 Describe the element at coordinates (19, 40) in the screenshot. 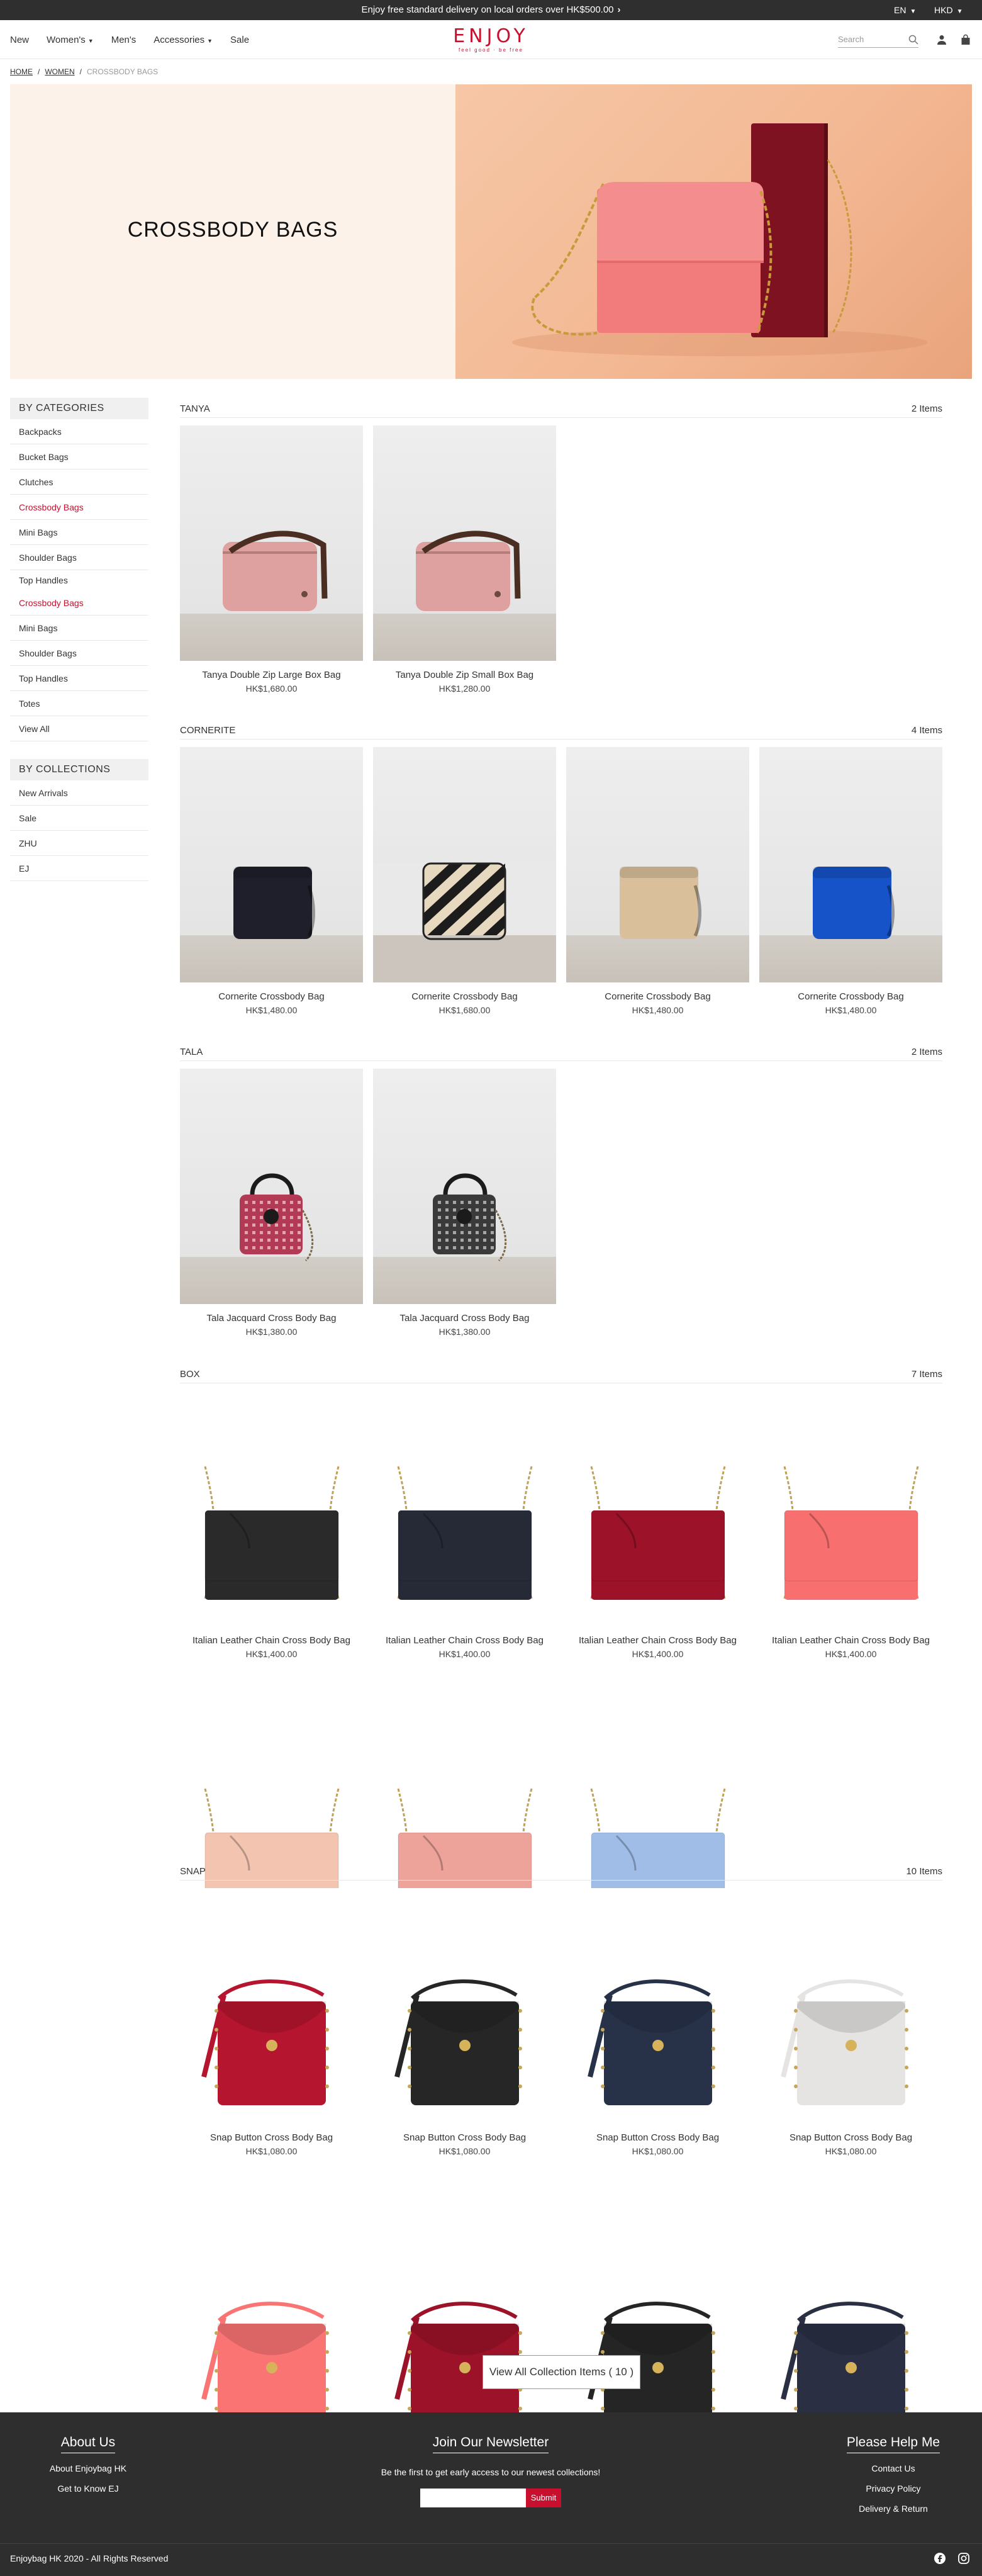

I see `nav-item-new: New` at that location.